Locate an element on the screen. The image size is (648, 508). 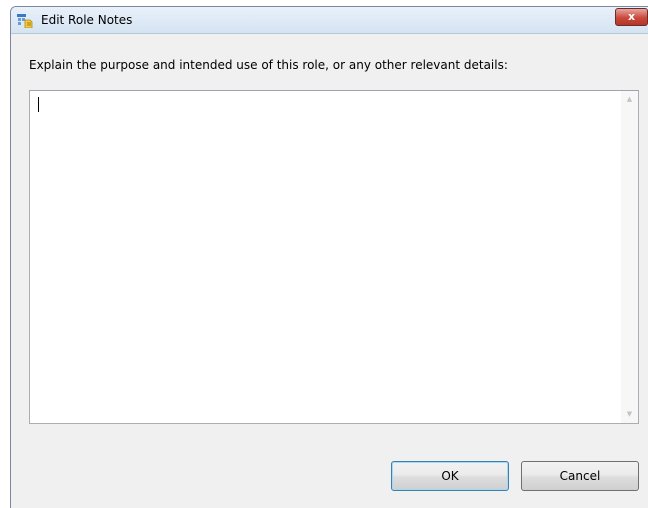
close-icon: x is located at coordinates (631, 16).